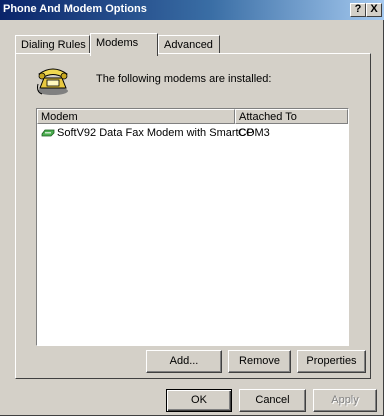 The height and width of the screenshot is (416, 384). I want to click on tab-advanced: Advanced, so click(189, 44).